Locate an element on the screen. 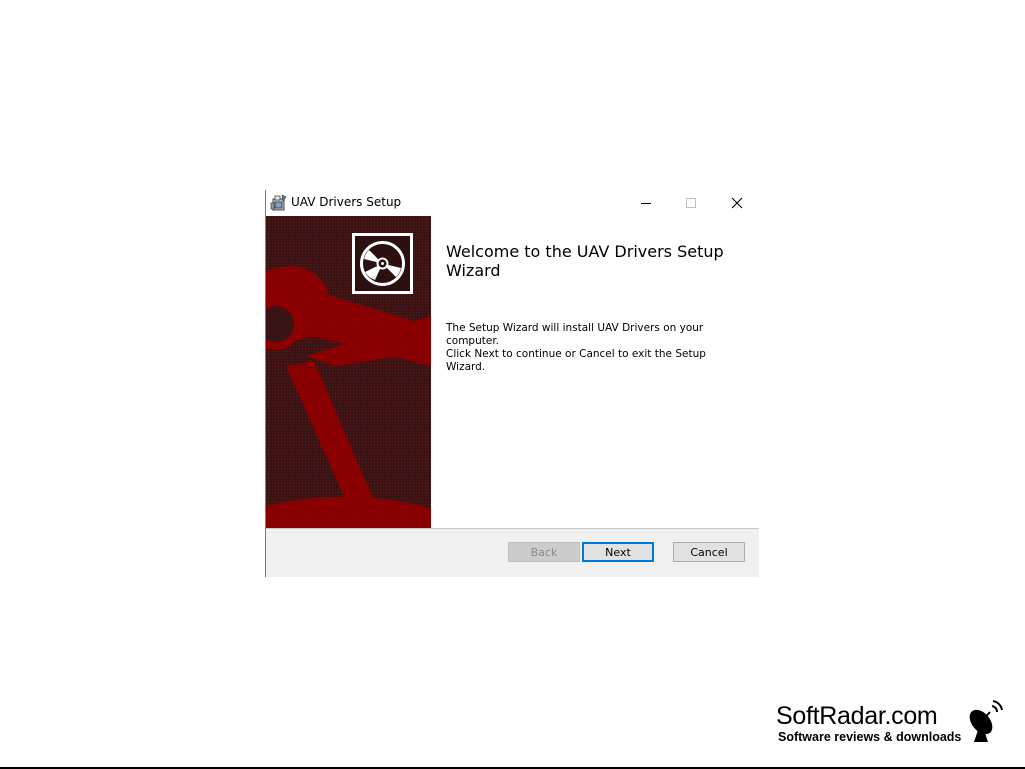 The image size is (1025, 769). close-button is located at coordinates (737, 203).